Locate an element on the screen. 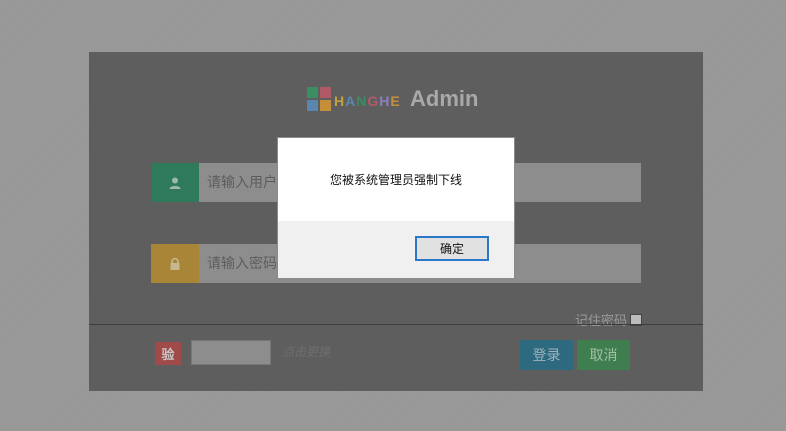 The width and height of the screenshot is (786, 431). dialog-message-area: 您被系统管理员强制下线 is located at coordinates (396, 179).